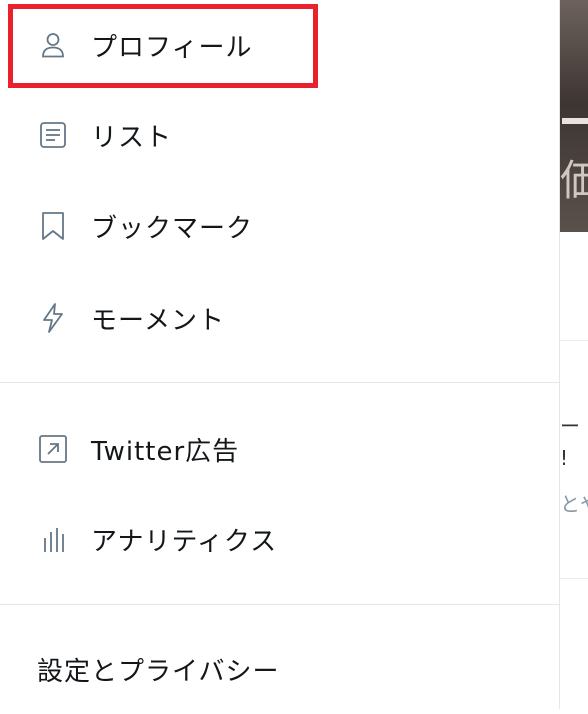 The width and height of the screenshot is (588, 714). I want to click on background-app: 価 ー ! とや, so click(574, 354).